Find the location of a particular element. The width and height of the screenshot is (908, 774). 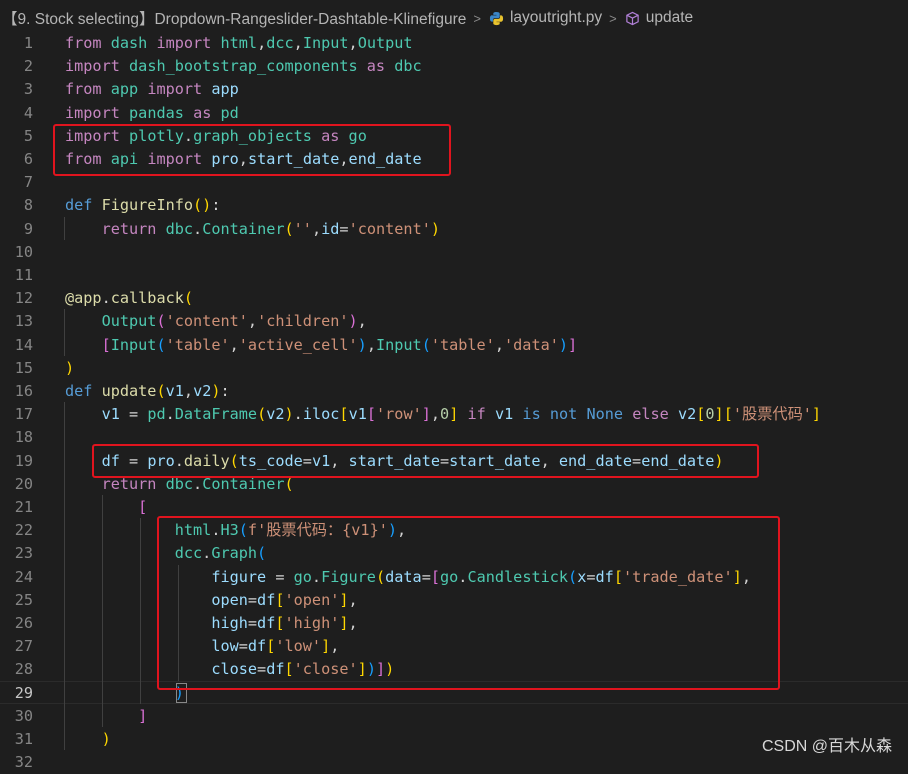

bracket-match-box is located at coordinates (181, 693).